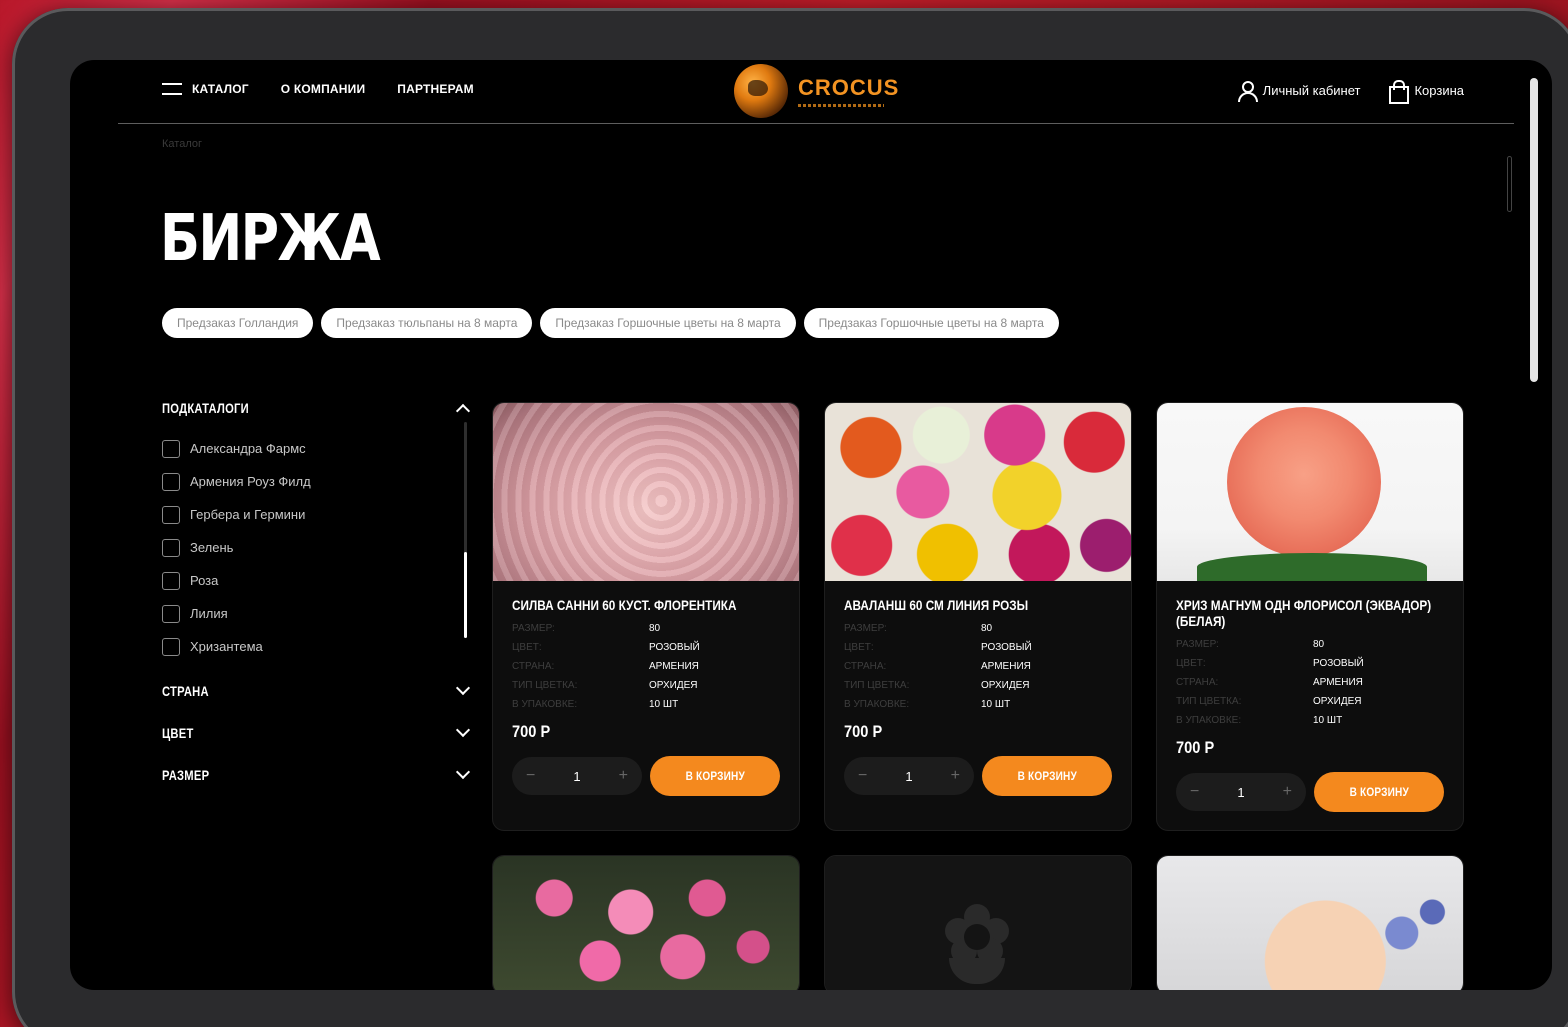 The image size is (1568, 1027). What do you see at coordinates (1298, 91) in the screenshot?
I see `account-link: Личный кабинет` at bounding box center [1298, 91].